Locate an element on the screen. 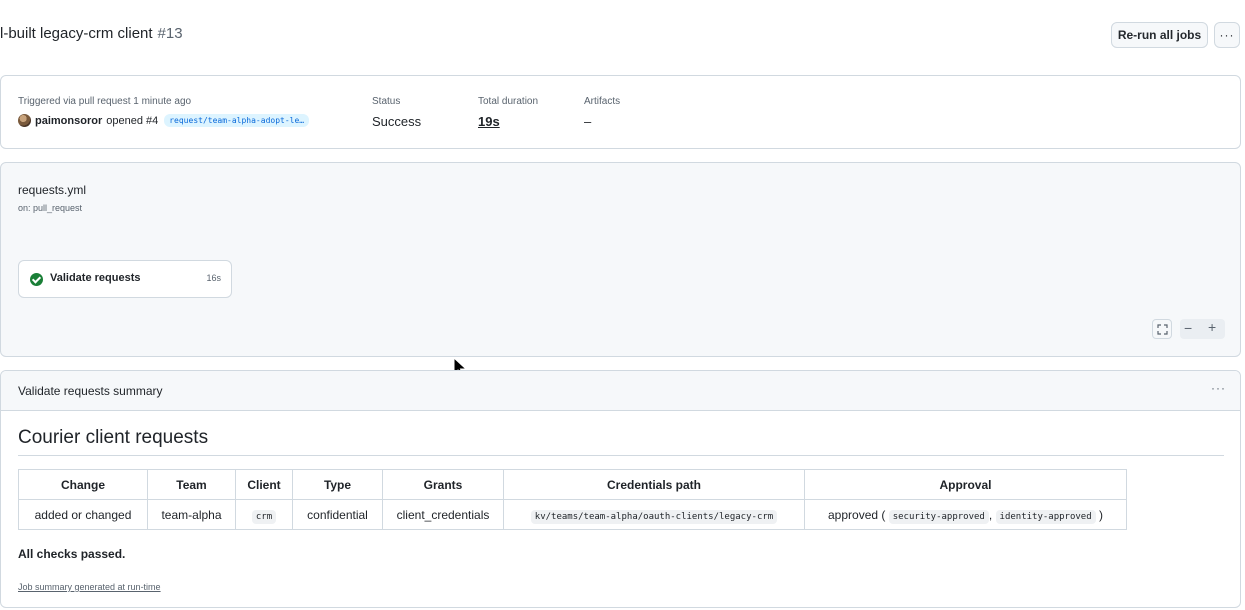 The width and height of the screenshot is (1245, 610). job-validate-requests: Validate requests 16s is located at coordinates (125, 279).